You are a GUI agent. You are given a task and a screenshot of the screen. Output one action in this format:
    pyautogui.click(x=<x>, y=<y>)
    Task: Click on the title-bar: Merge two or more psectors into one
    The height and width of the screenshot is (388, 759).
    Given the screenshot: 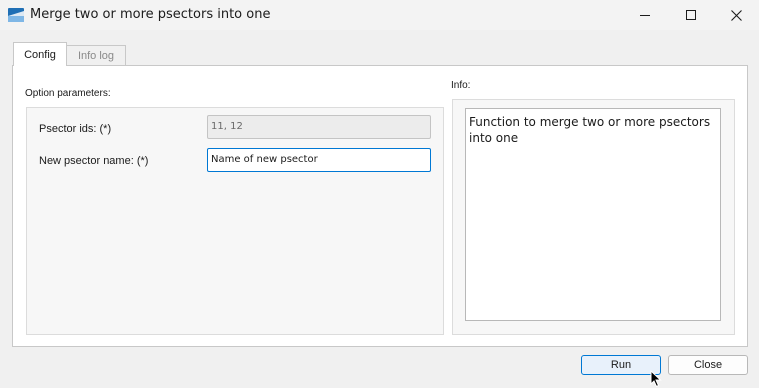 What is the action you would take?
    pyautogui.click(x=379, y=15)
    